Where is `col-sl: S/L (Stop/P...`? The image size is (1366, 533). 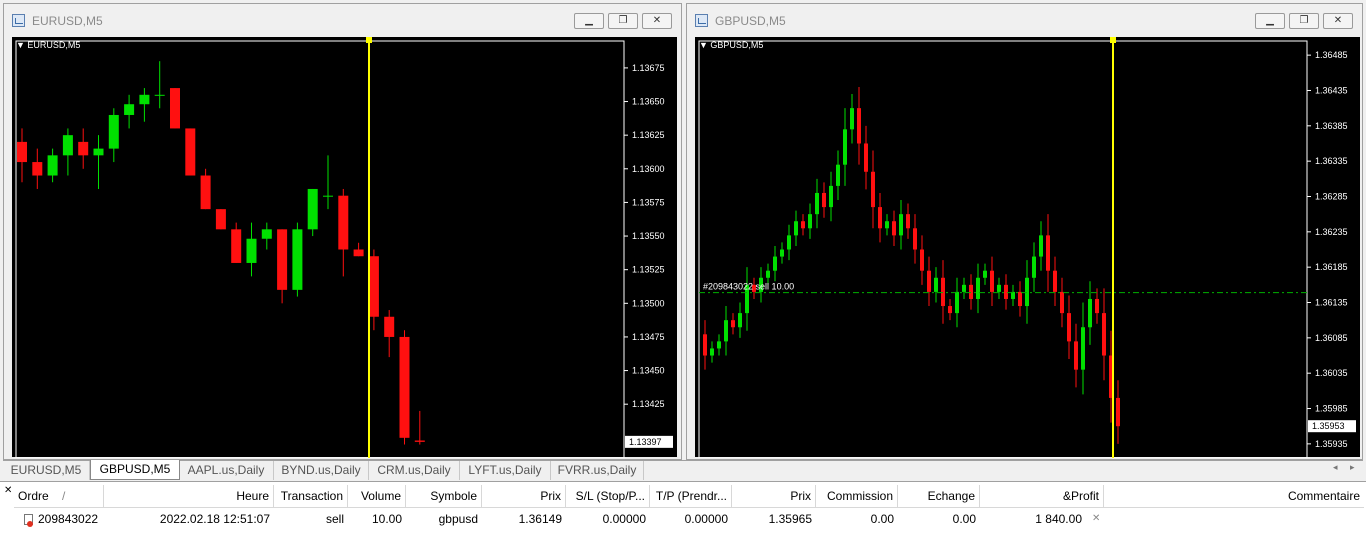 col-sl: S/L (Stop/P... is located at coordinates (608, 496).